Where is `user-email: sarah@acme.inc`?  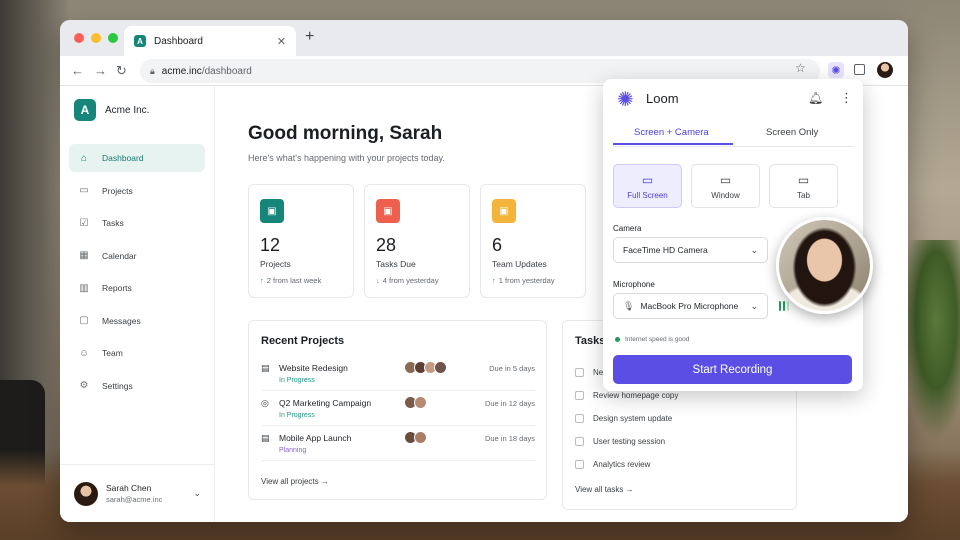
user-email: sarah@acme.inc is located at coordinates (134, 499).